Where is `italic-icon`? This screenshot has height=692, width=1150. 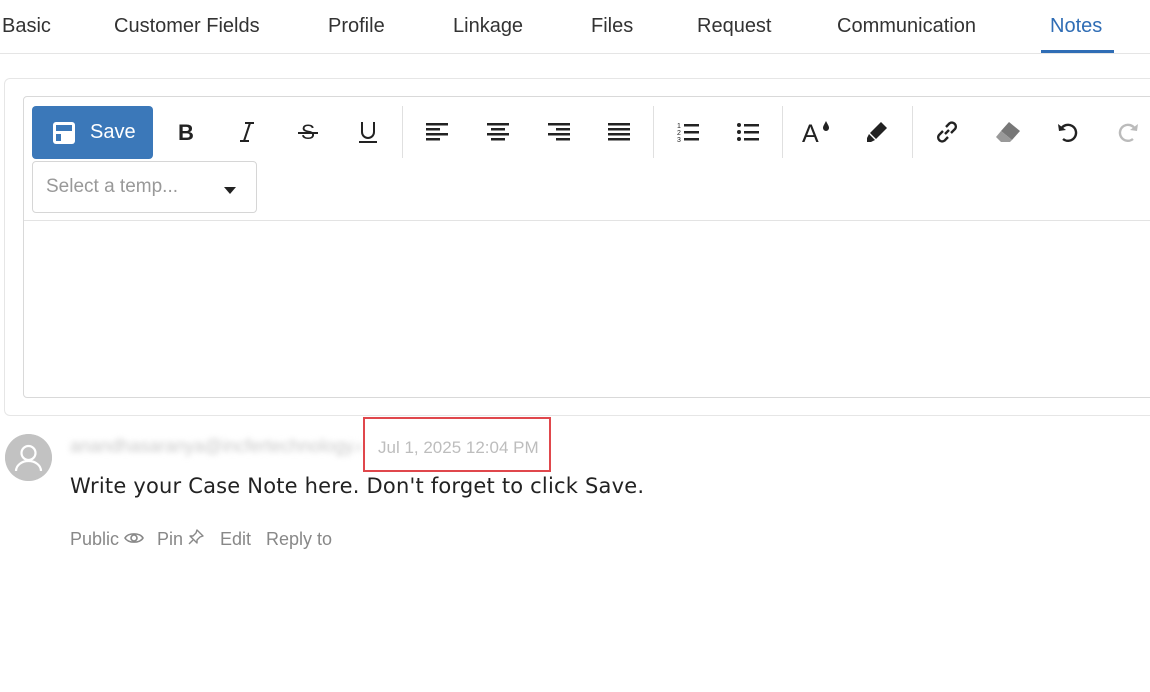
italic-icon is located at coordinates (247, 132).